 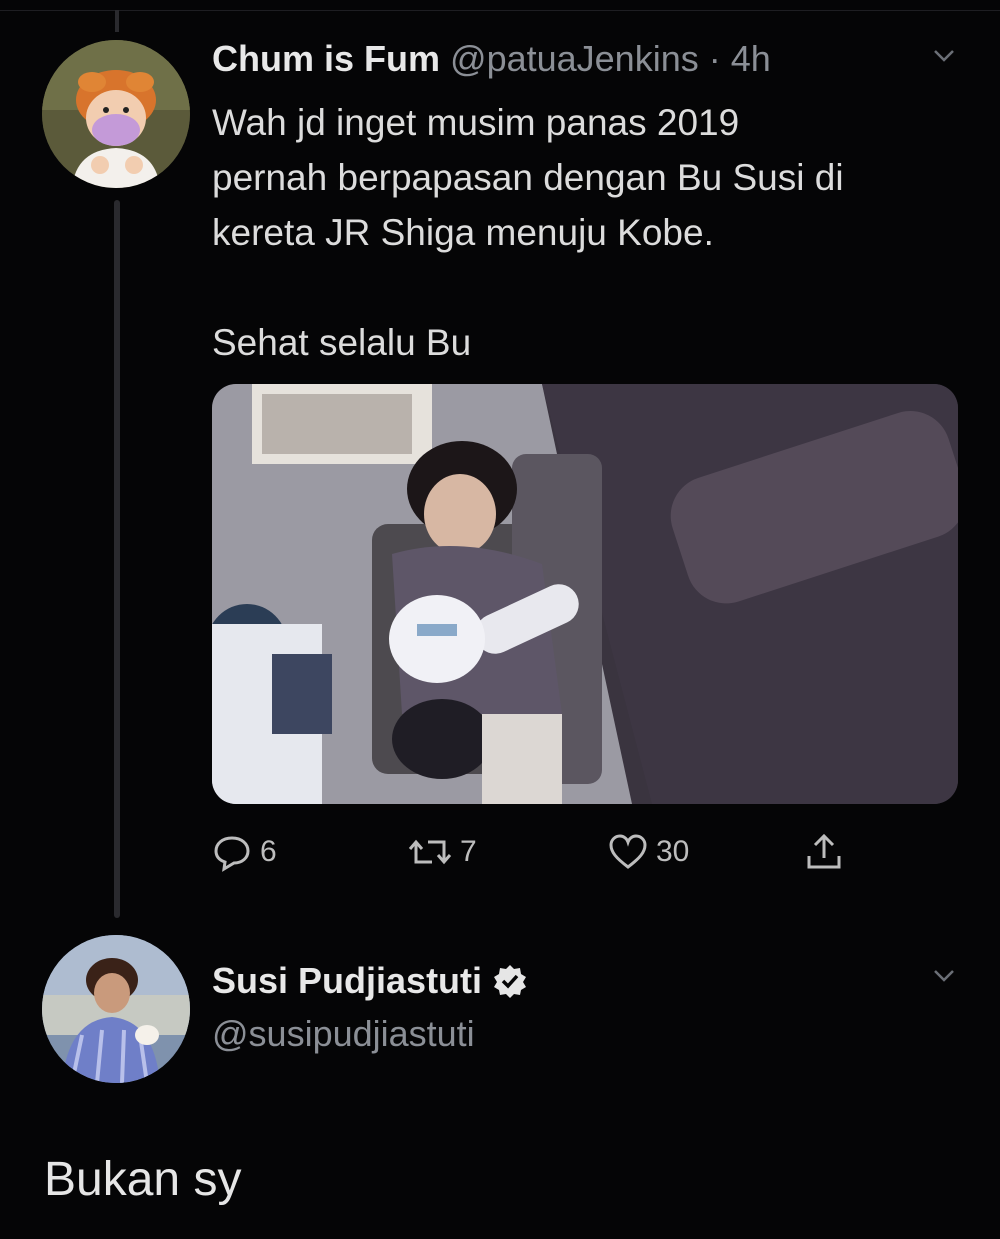 I want to click on share-button, so click(x=828, y=852).